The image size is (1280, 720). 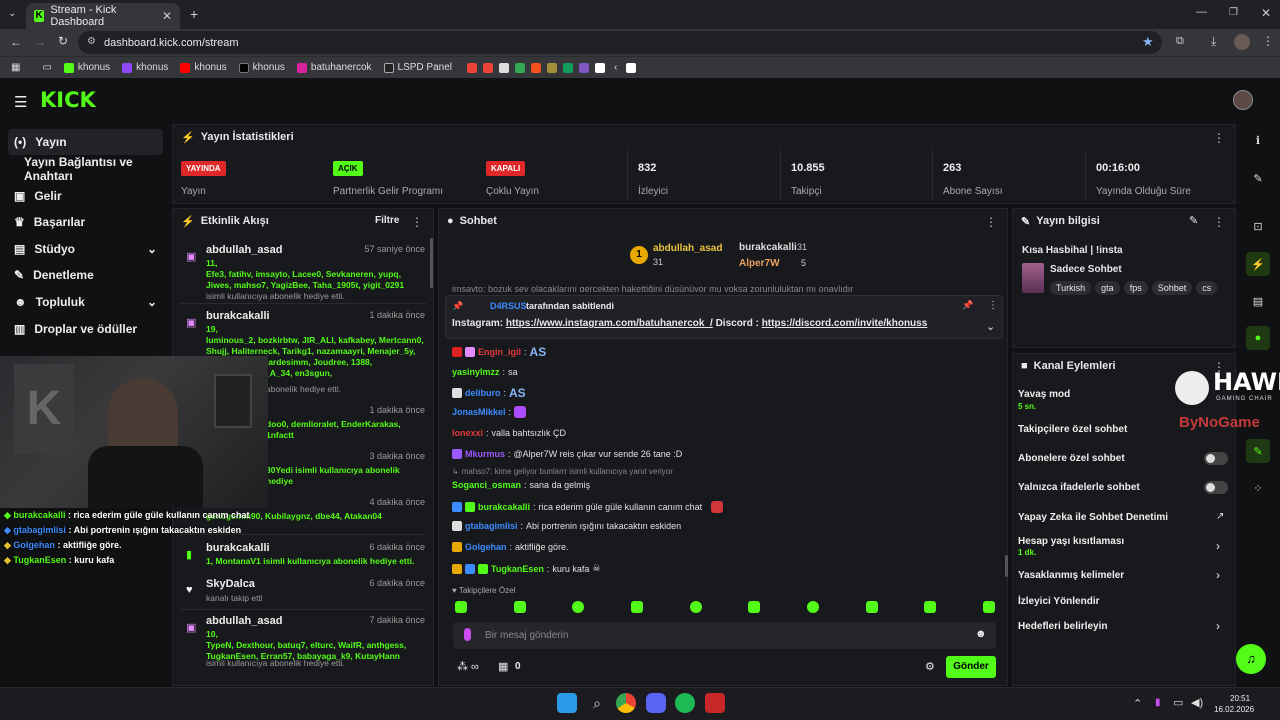 What do you see at coordinates (85, 275) in the screenshot?
I see `sidebar-item-denetleme: ✎ Denetleme` at bounding box center [85, 275].